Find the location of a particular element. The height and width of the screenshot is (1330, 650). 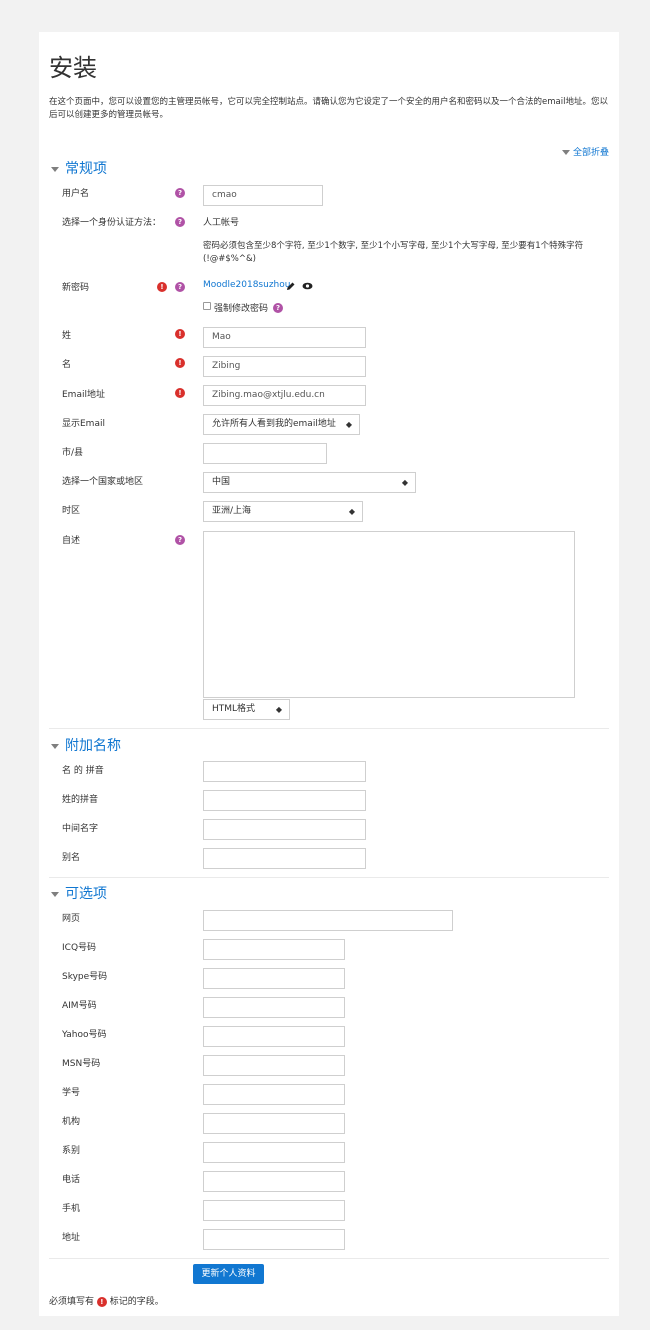

text-format-select: HTML格式 ◆ is located at coordinates (246, 709).